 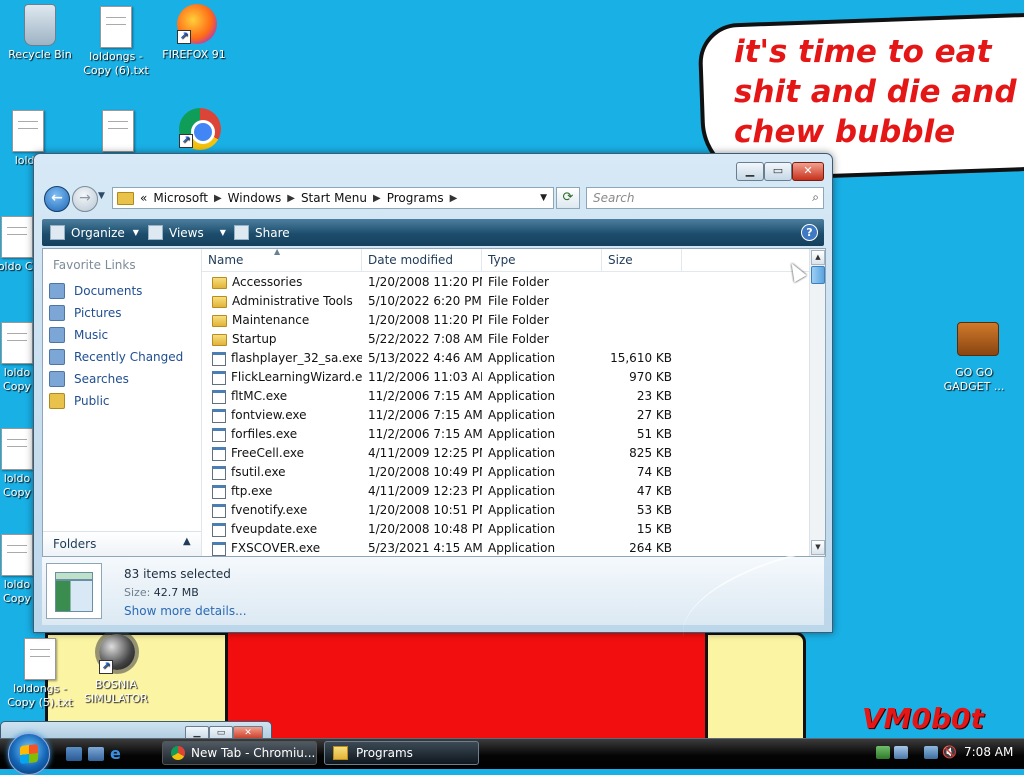 What do you see at coordinates (818, 257) in the screenshot?
I see `scroll-up-button: ▲` at bounding box center [818, 257].